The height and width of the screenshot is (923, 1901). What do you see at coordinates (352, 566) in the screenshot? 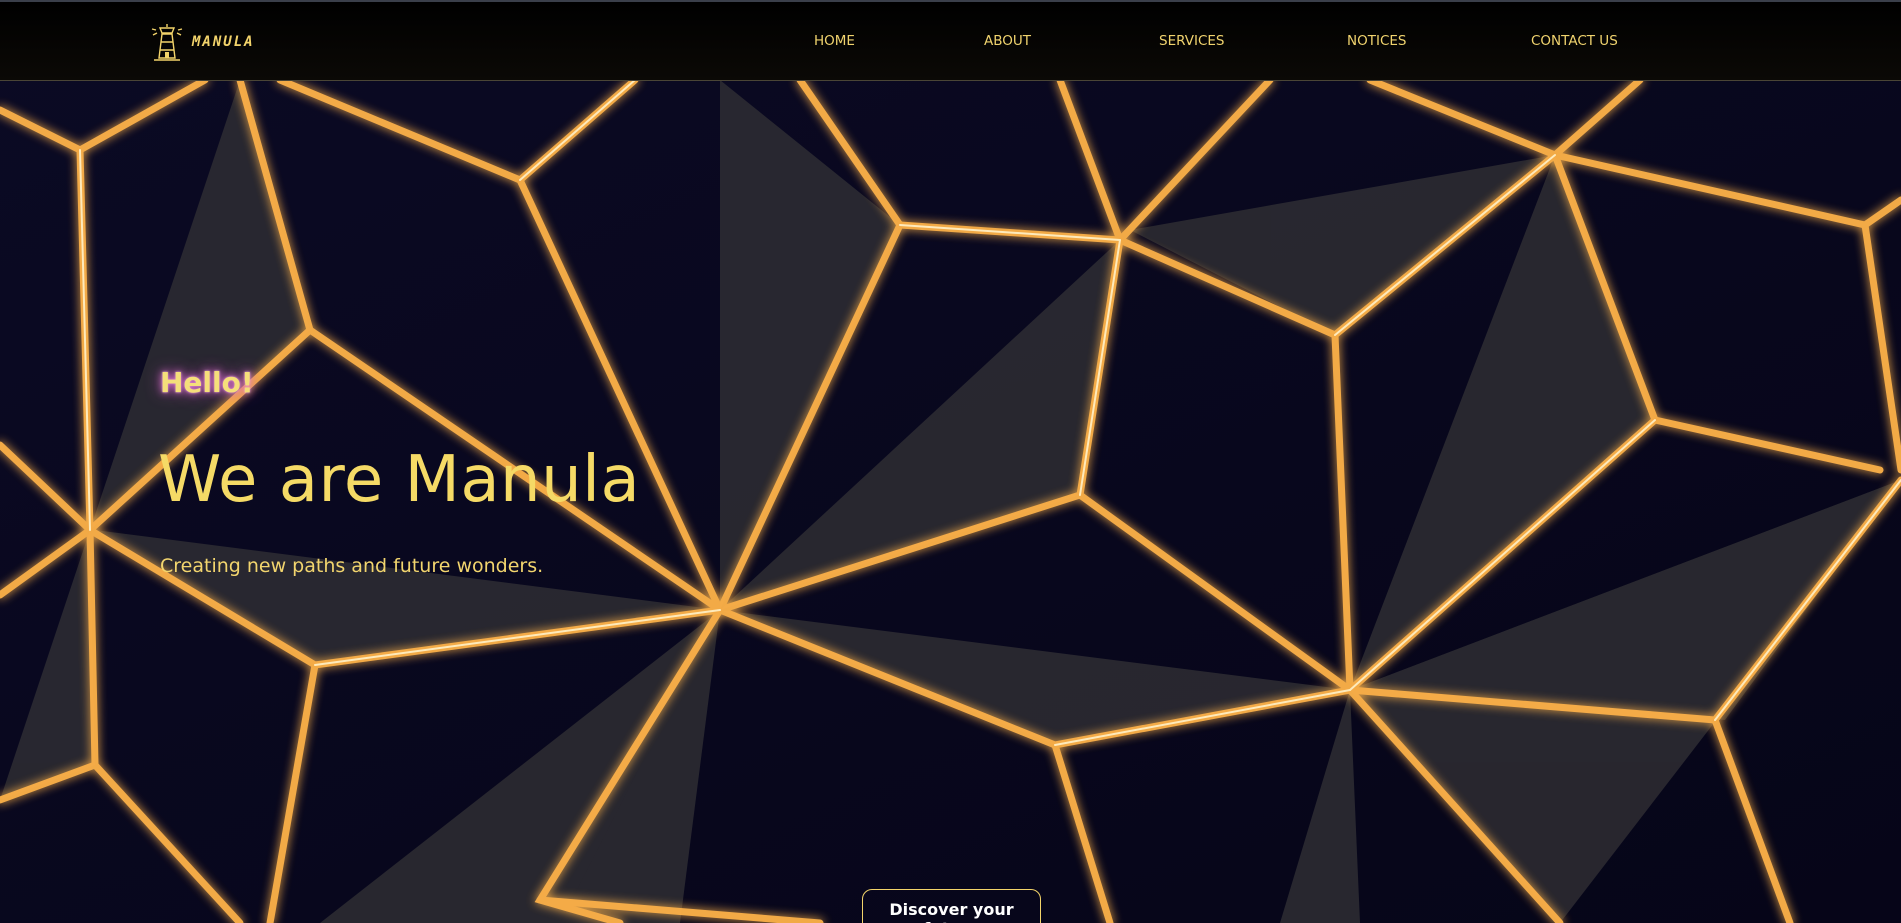
I see `hero-tagline: Creating new paths and future wonders.` at bounding box center [352, 566].